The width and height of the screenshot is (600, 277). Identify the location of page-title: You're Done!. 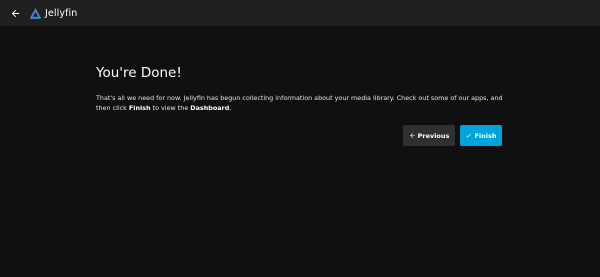
(139, 73).